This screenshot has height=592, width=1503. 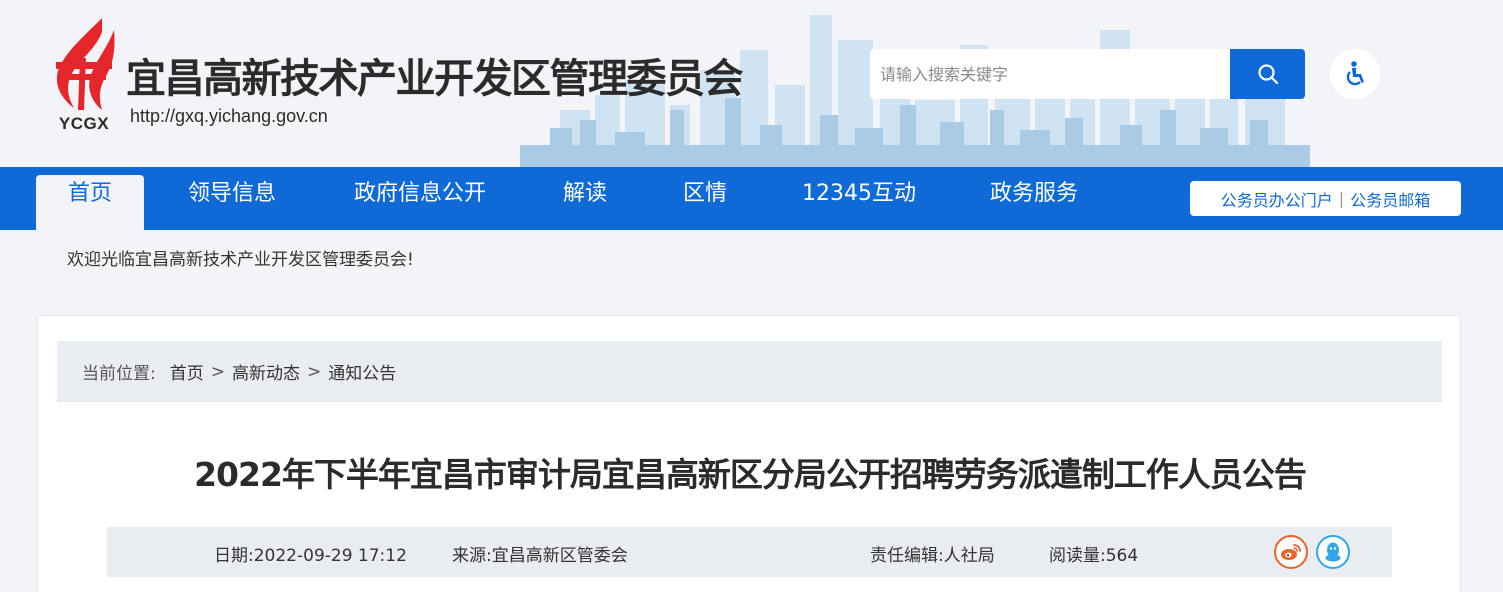 What do you see at coordinates (420, 202) in the screenshot?
I see `nav-item-gov-info: 政府信息公开` at bounding box center [420, 202].